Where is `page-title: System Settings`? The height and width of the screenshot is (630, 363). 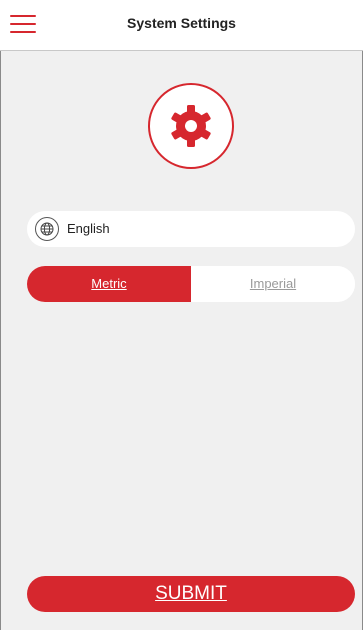 page-title: System Settings is located at coordinates (181, 23).